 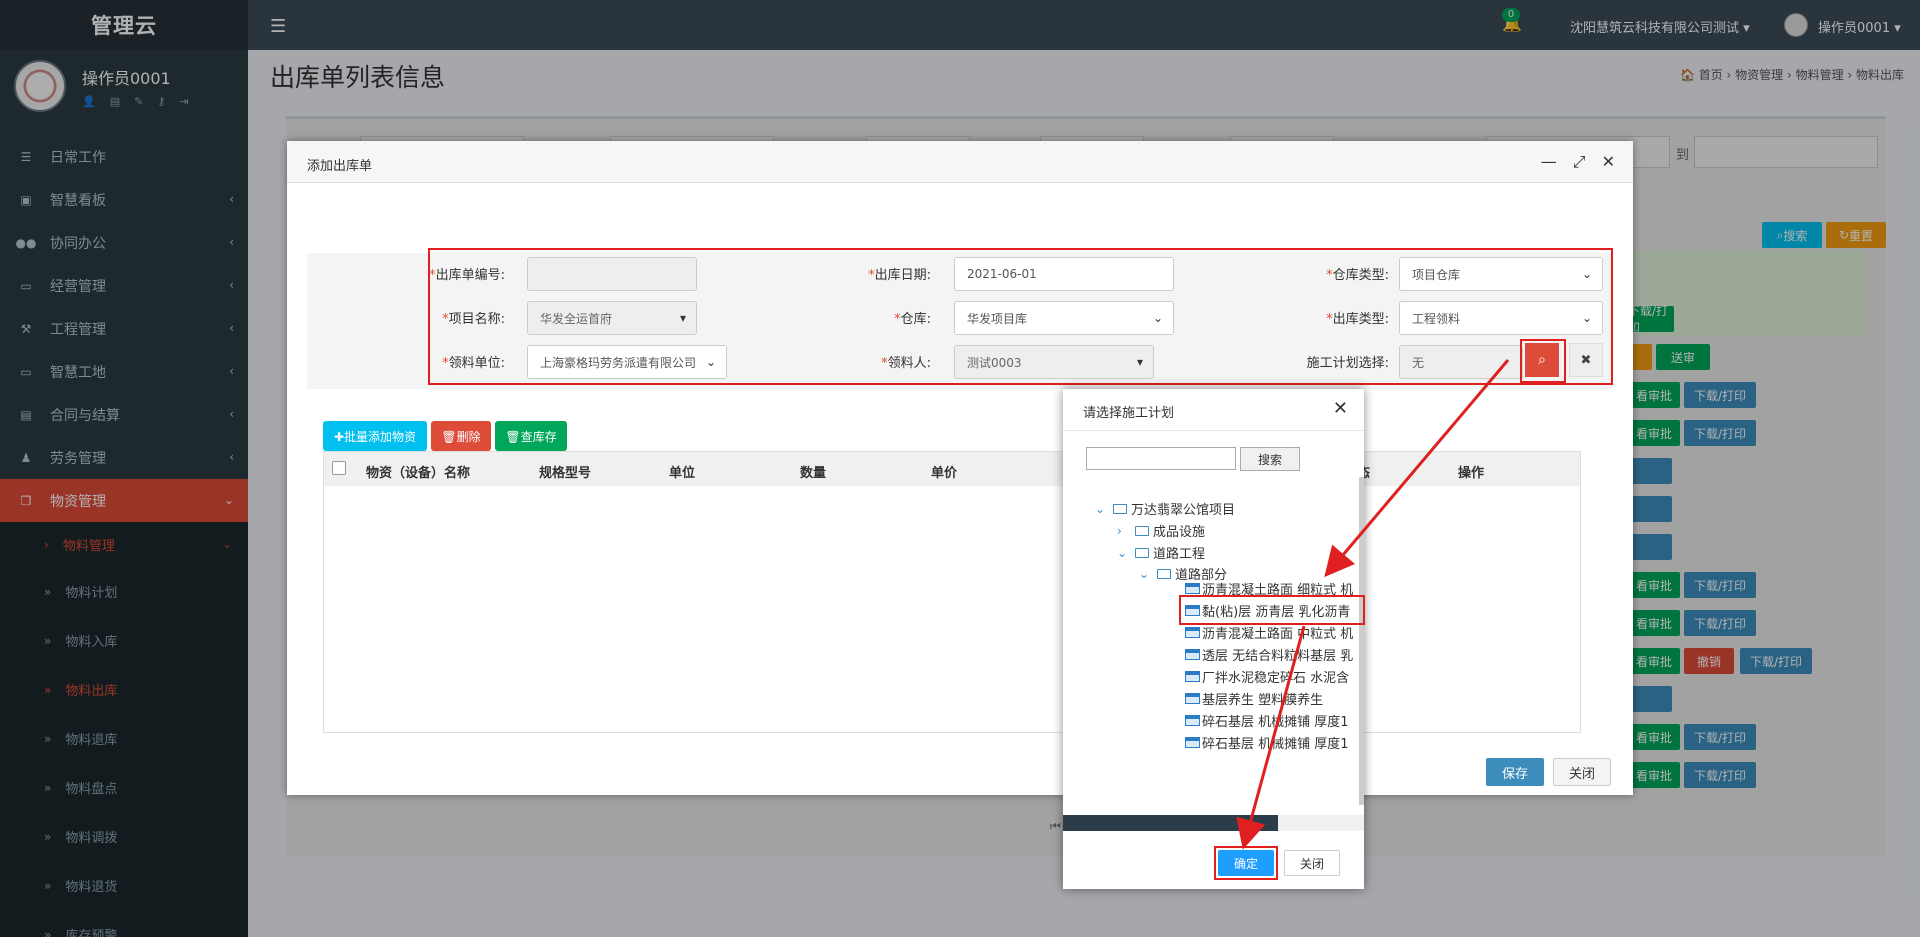 I want to click on tree-node-facilities: › 成品设施, so click(x=1161, y=531).